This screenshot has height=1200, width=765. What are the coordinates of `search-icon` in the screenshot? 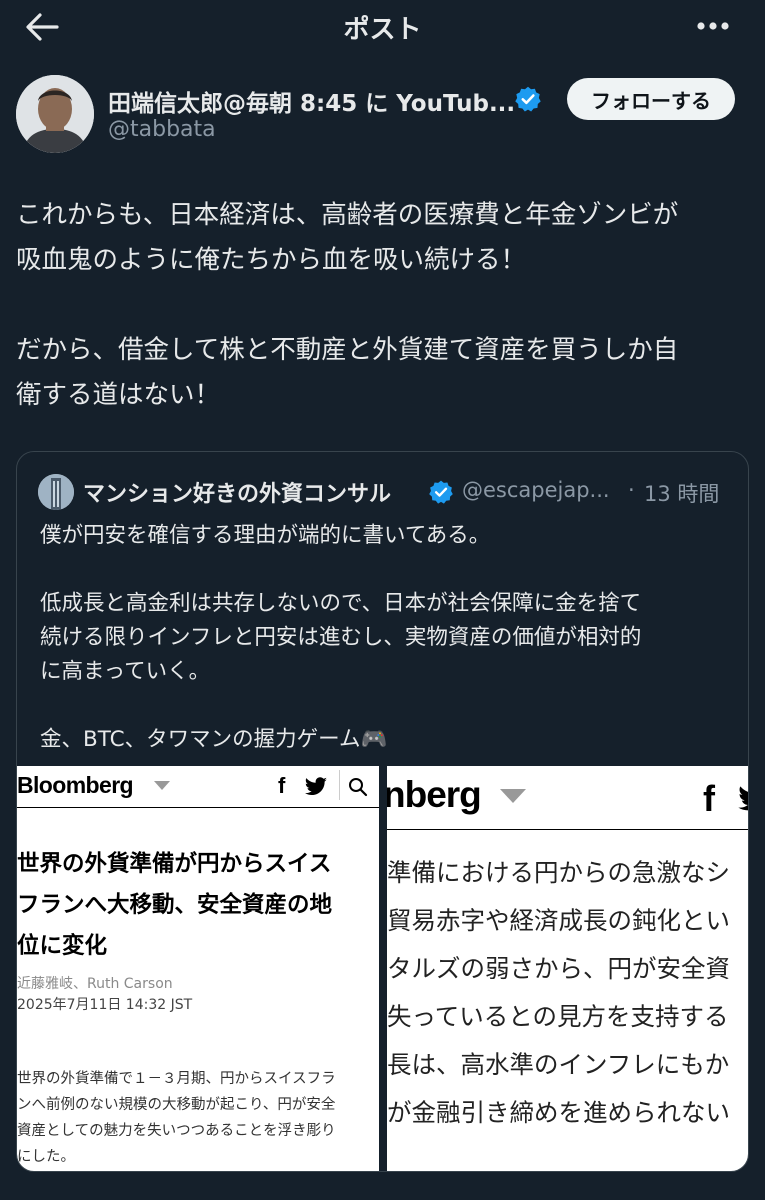 It's located at (358, 787).